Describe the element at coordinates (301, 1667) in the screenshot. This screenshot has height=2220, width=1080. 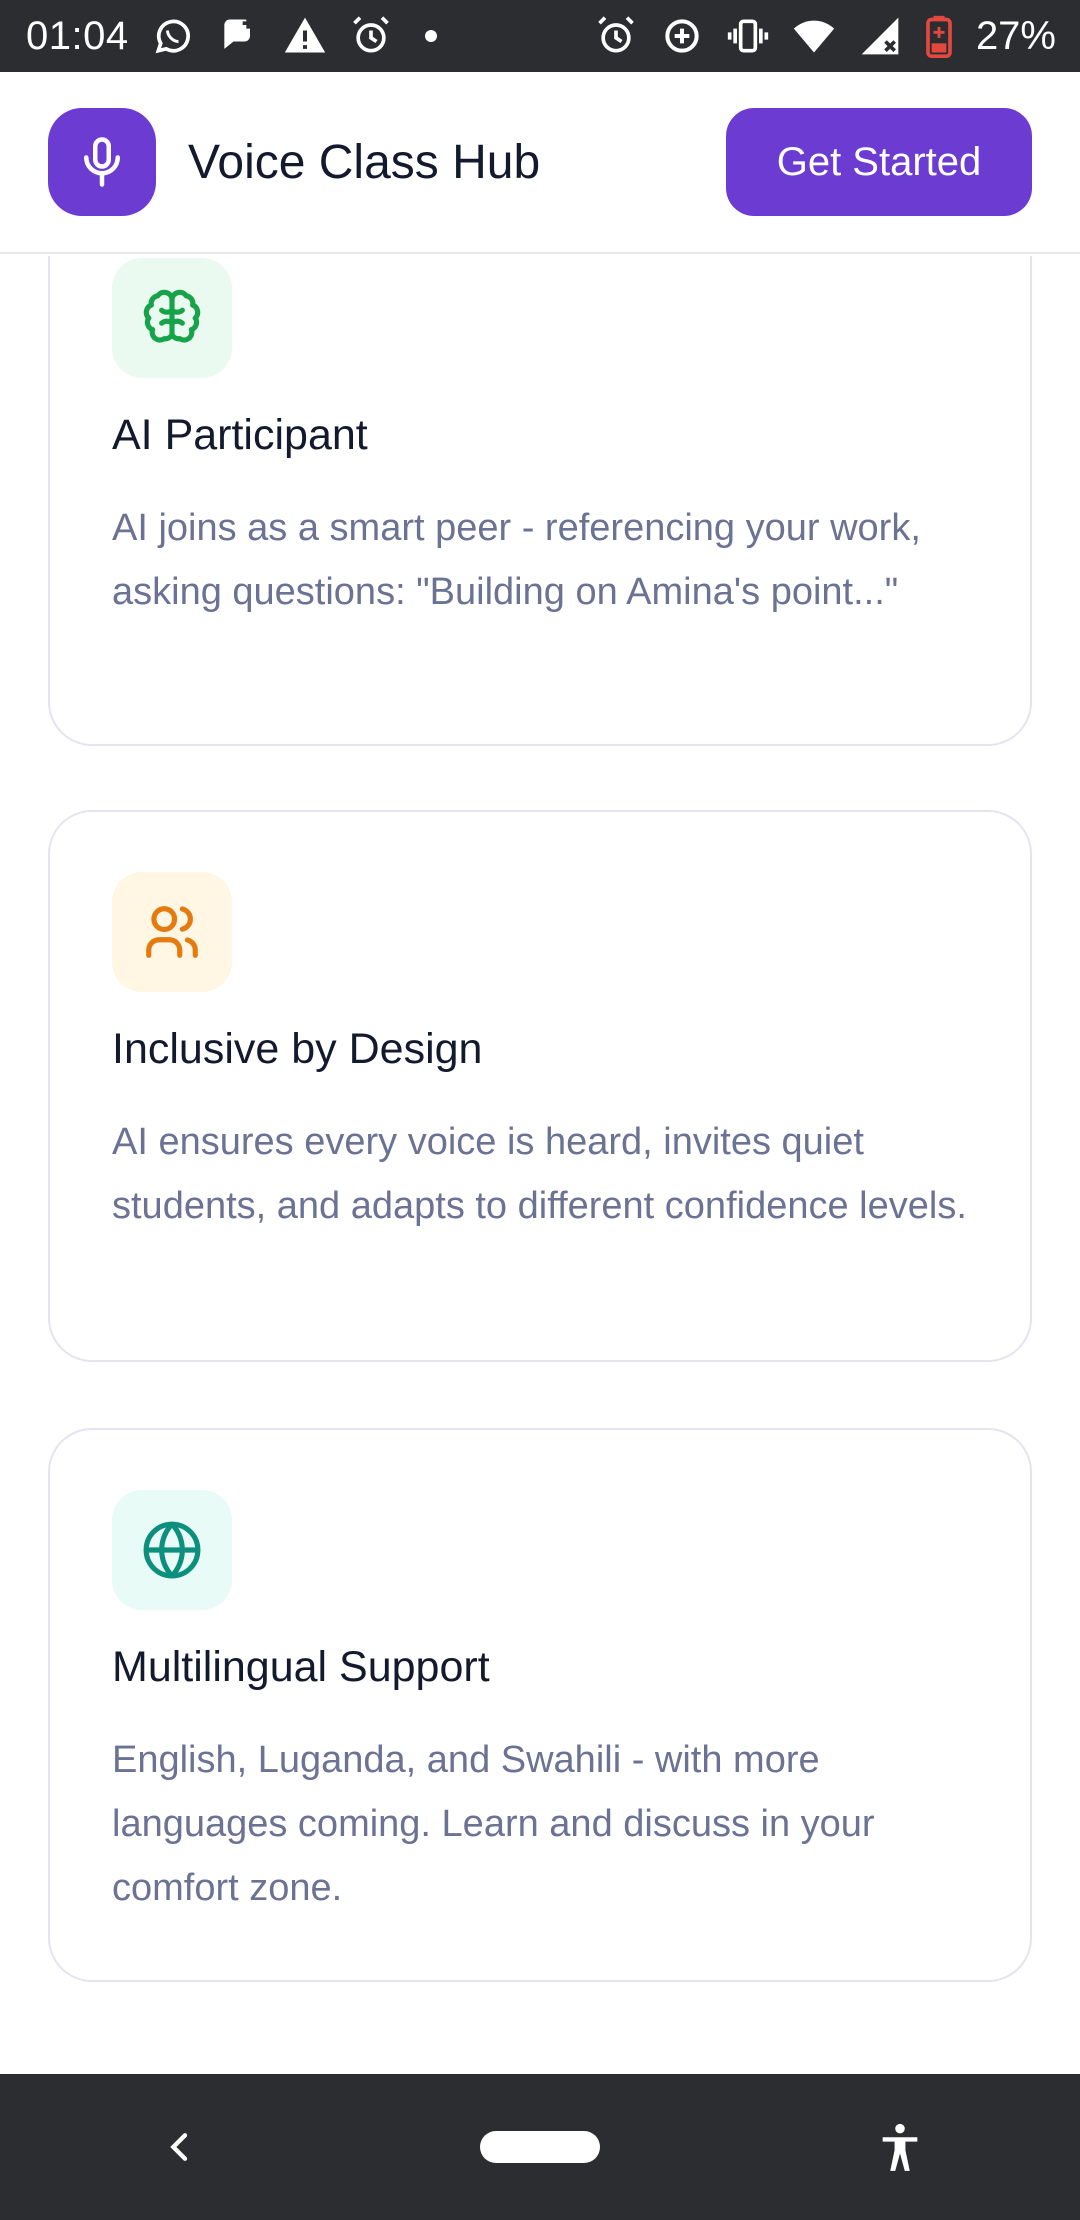
I see `feature-title: Multilingual Support` at that location.